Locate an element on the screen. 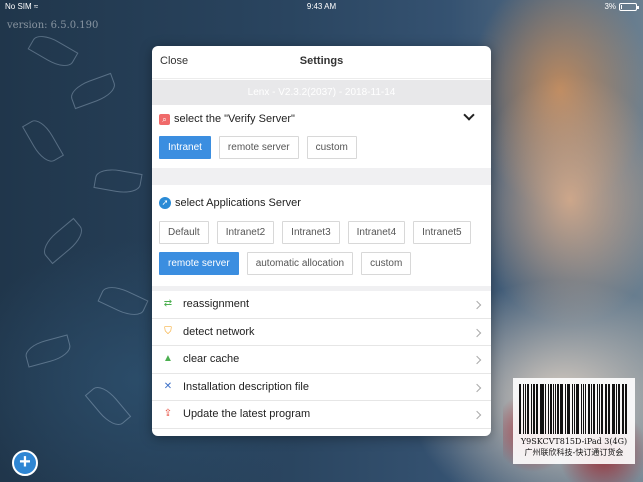 Image resolution: width=643 pixels, height=482 pixels. menu-item-update-the-latest-program: ⇪ Update the latest program is located at coordinates (321, 415).